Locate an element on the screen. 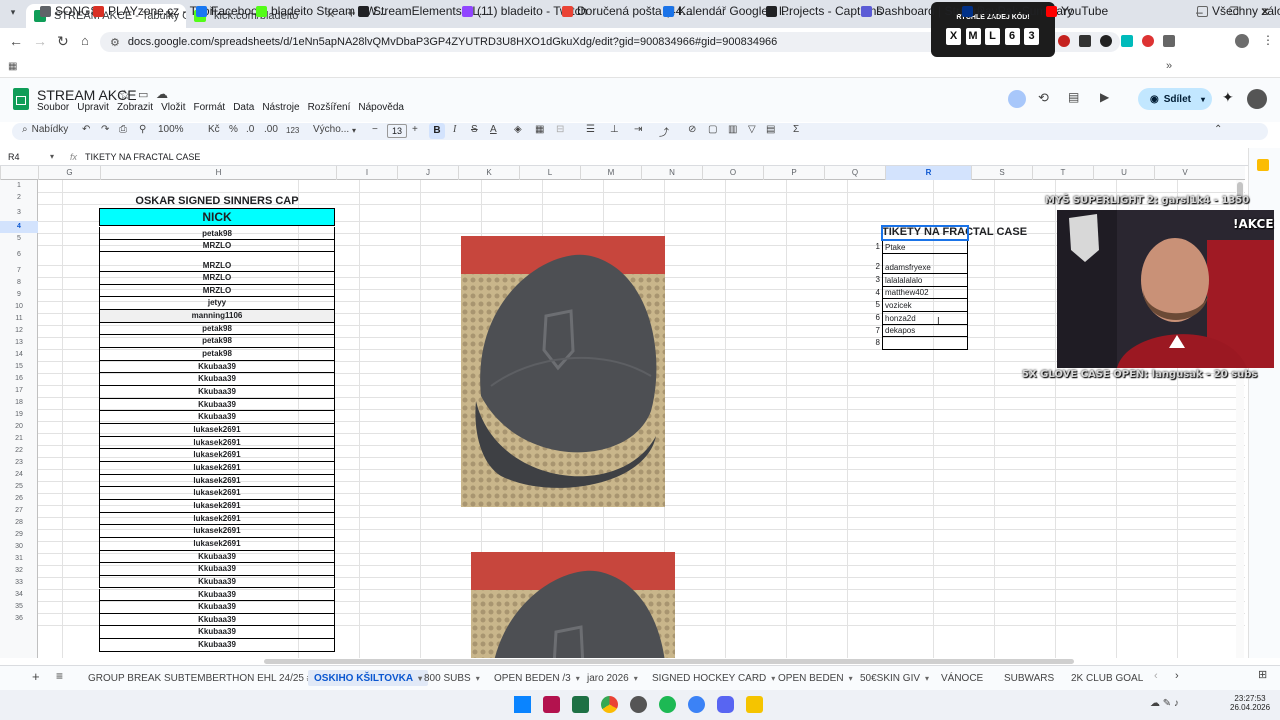  strikethrough-button: S is located at coordinates (474, 129).